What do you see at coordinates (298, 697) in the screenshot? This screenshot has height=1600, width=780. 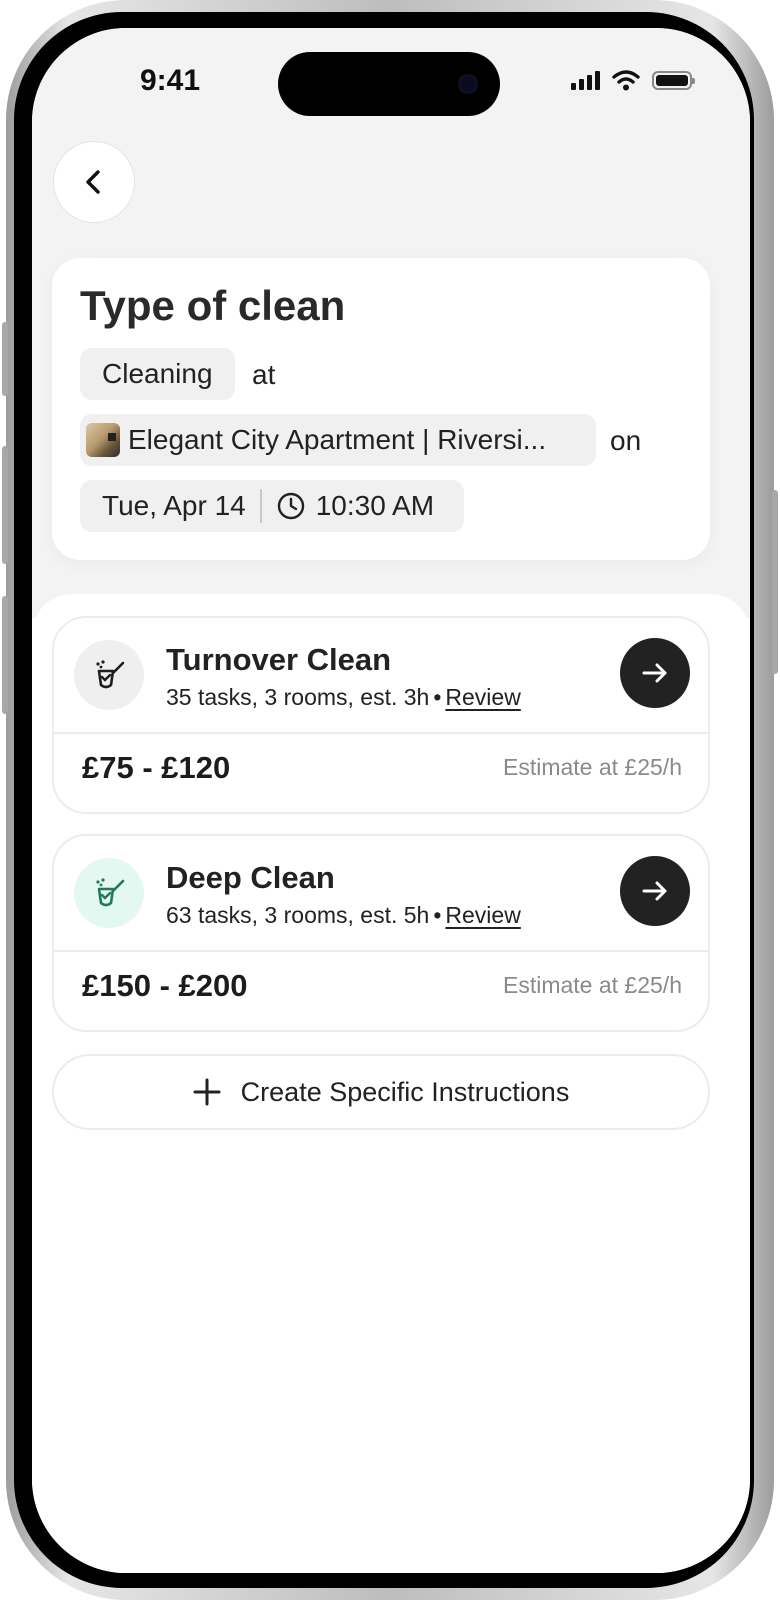 I see `option-meta-text: 35 tasks, 3 rooms, est. 3h` at bounding box center [298, 697].